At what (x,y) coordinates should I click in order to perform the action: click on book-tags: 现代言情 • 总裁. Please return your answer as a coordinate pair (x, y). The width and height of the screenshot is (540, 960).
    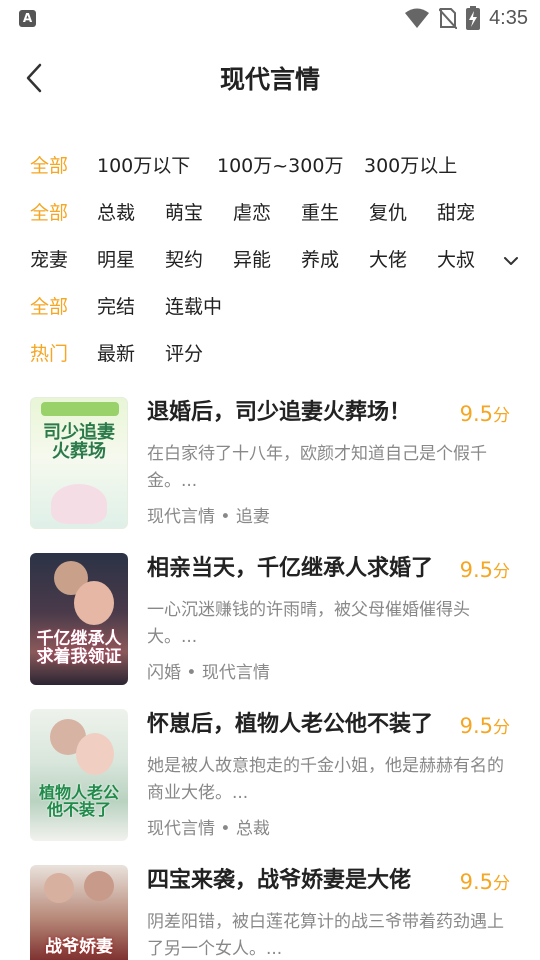
    Looking at the image, I should click on (208, 829).